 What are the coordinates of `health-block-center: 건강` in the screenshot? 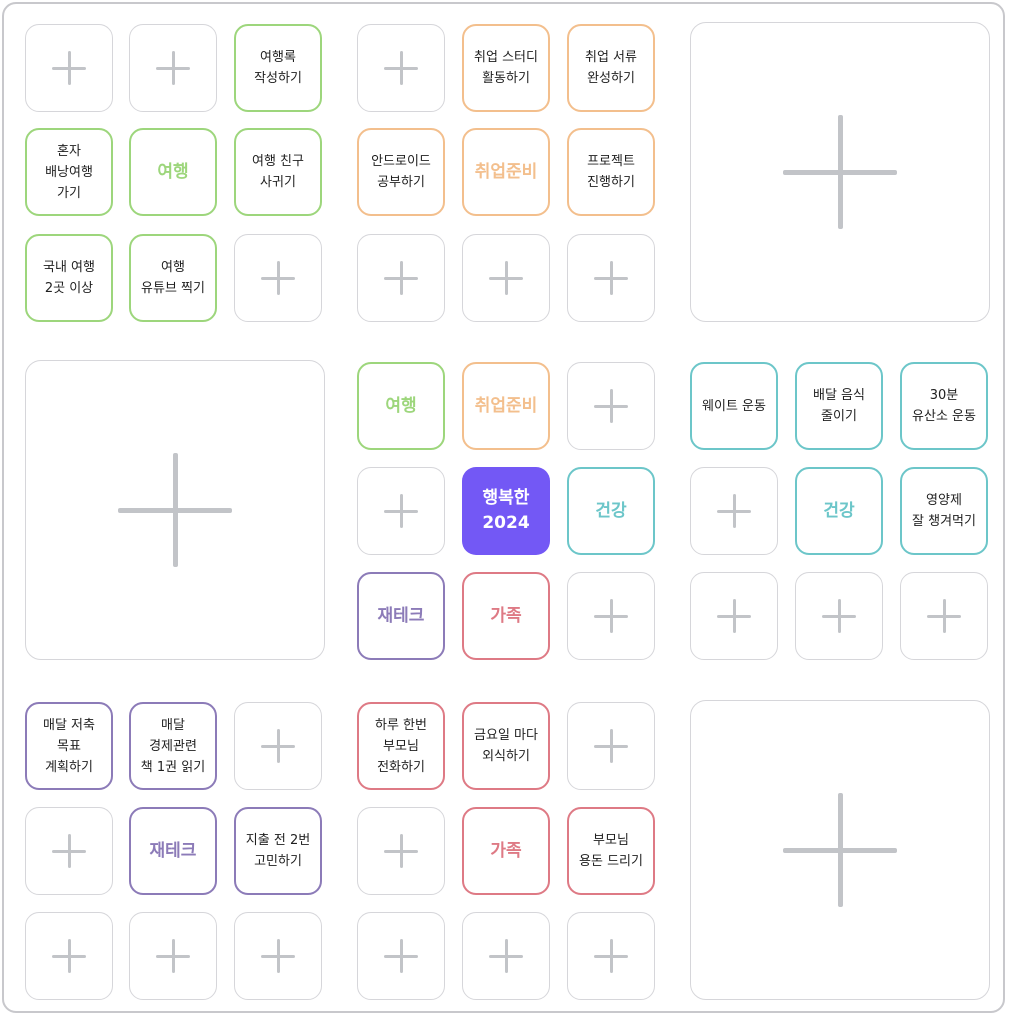 It's located at (839, 511).